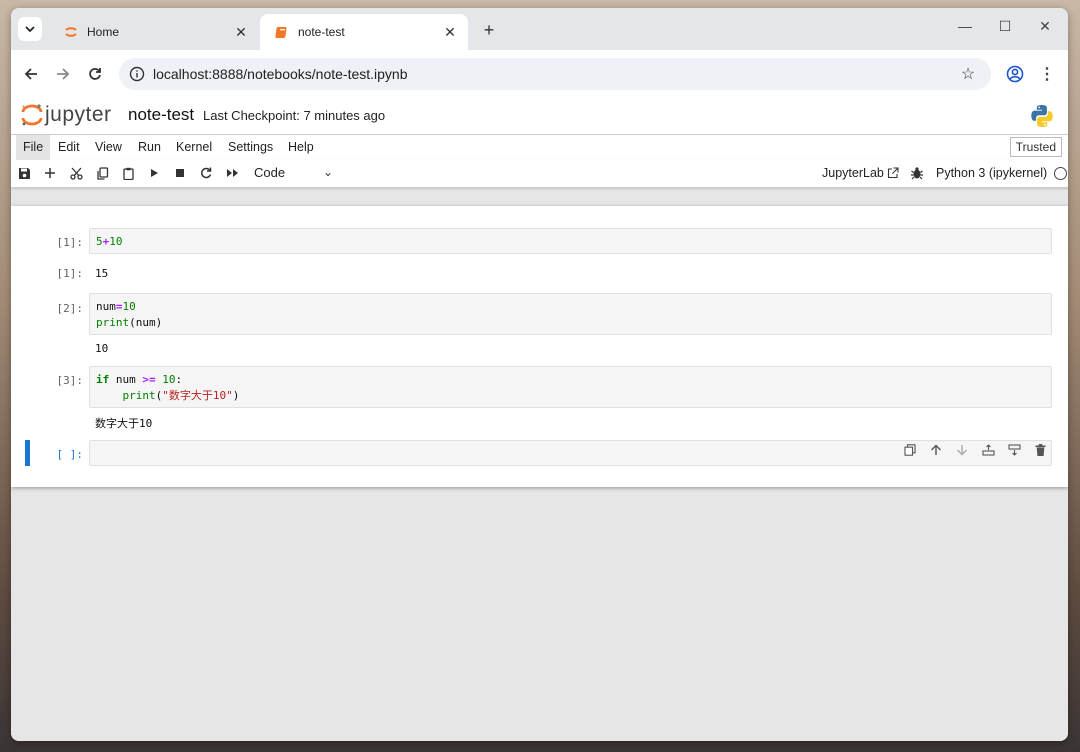  Describe the element at coordinates (1040, 450) in the screenshot. I see `delete-cell-icon` at that location.